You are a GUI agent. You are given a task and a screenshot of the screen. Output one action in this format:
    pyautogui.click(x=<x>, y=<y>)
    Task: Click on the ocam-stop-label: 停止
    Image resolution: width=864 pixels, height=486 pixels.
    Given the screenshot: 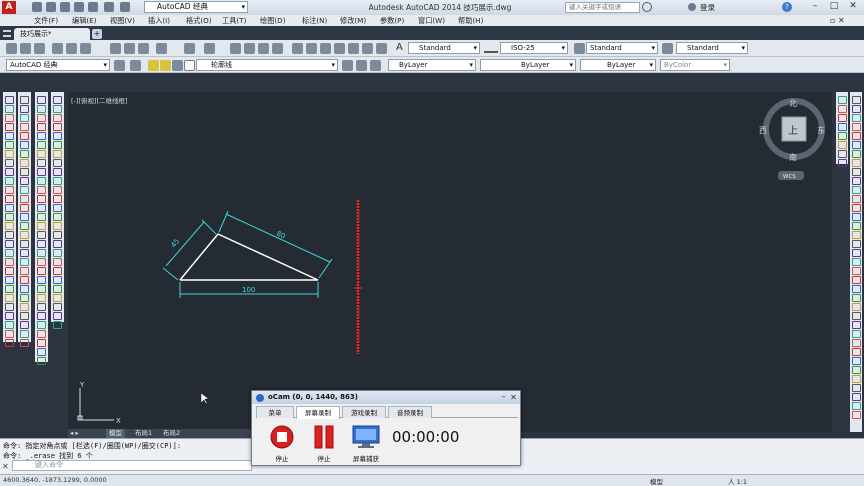 What is the action you would take?
    pyautogui.click(x=282, y=459)
    